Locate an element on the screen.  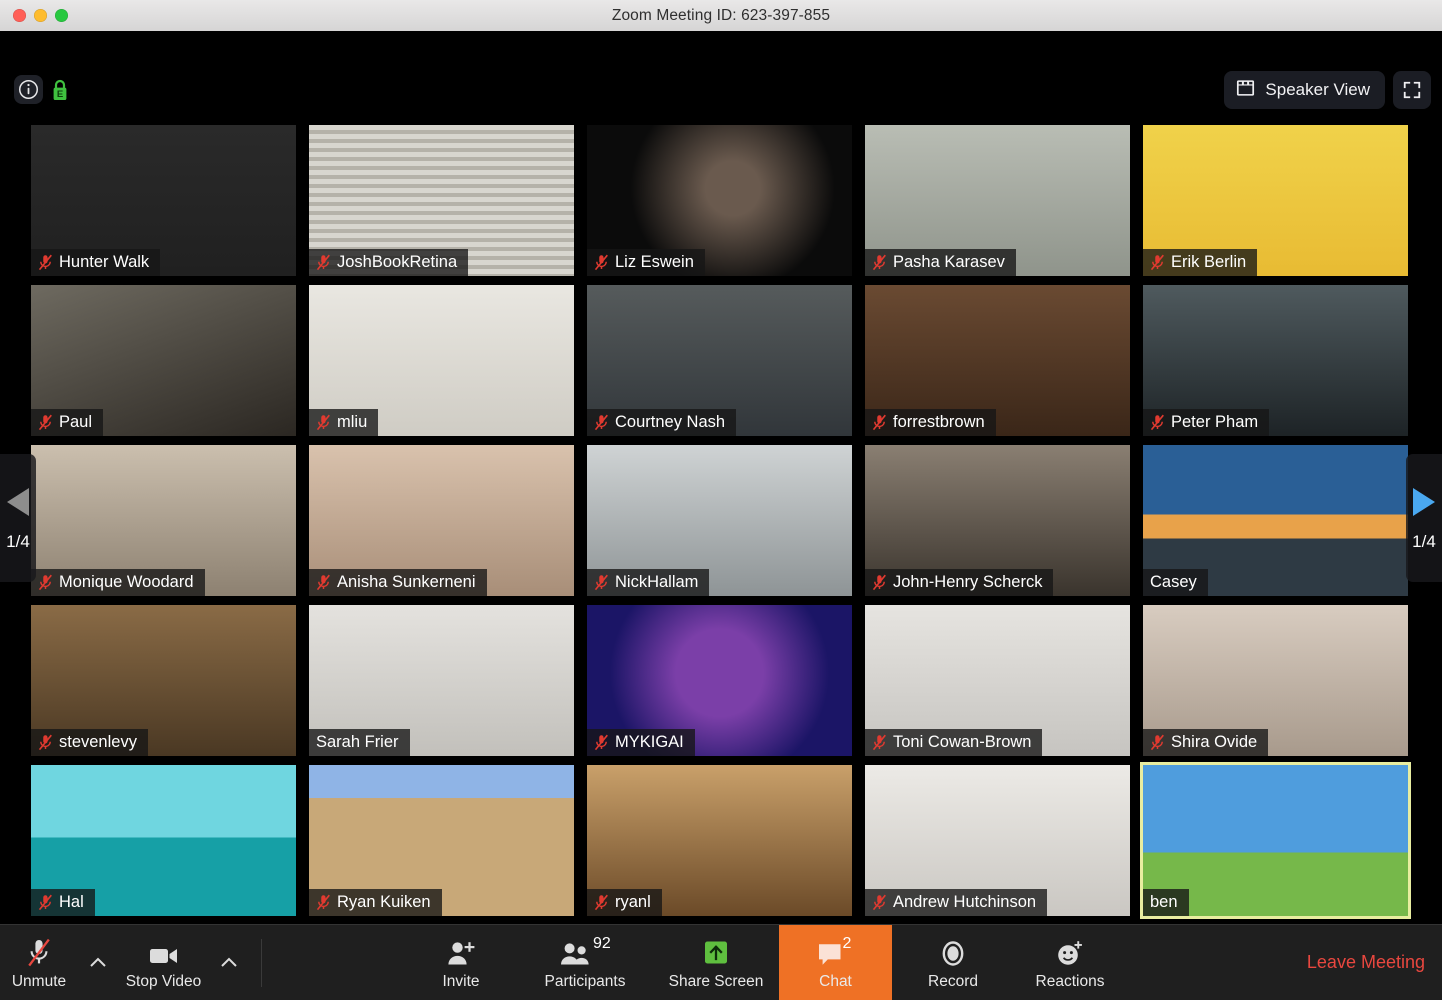
participant-tile: Shira Ovide is located at coordinates (1275, 680).